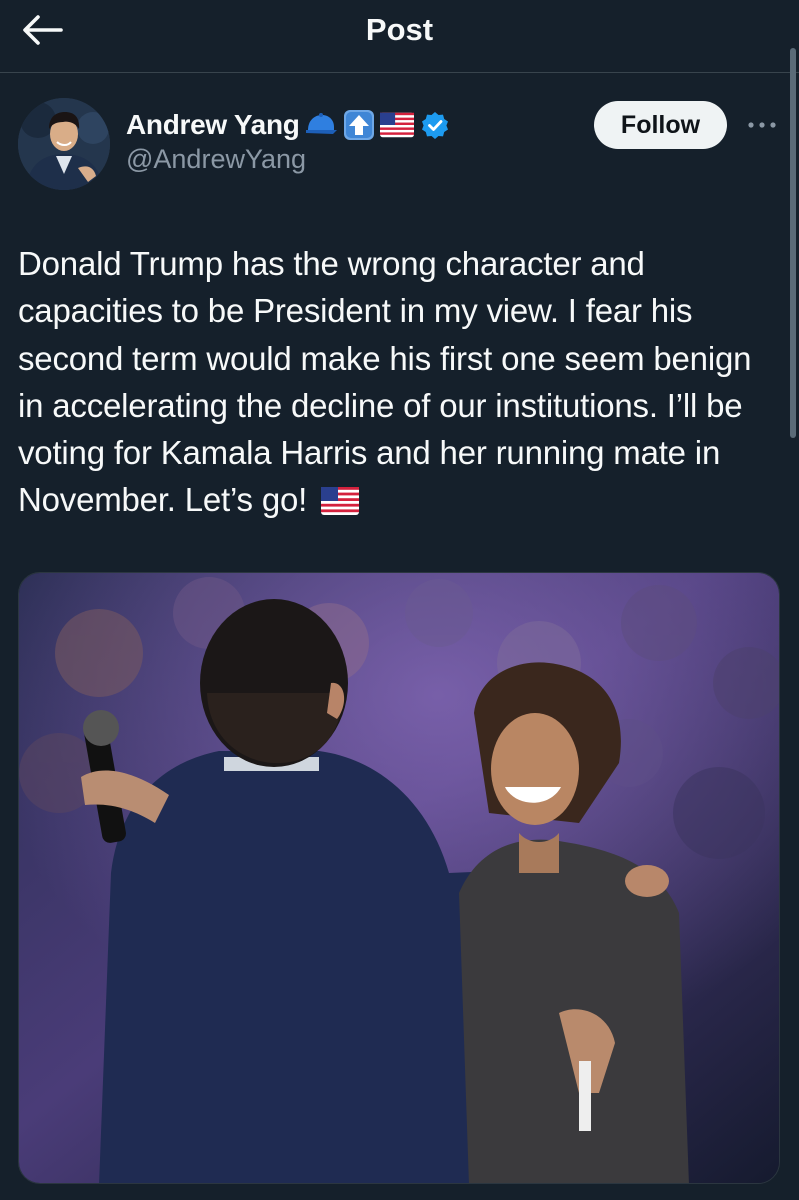 The height and width of the screenshot is (1200, 799). I want to click on top-bar: Post, so click(399, 35).